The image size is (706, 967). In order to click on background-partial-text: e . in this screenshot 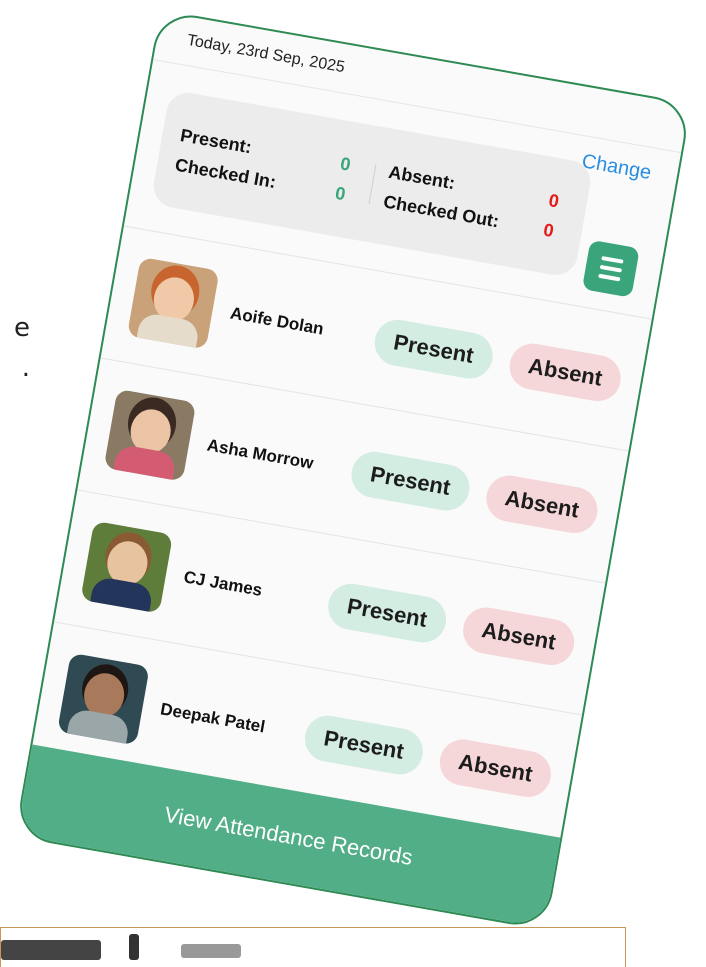, I will do `click(15, 348)`.